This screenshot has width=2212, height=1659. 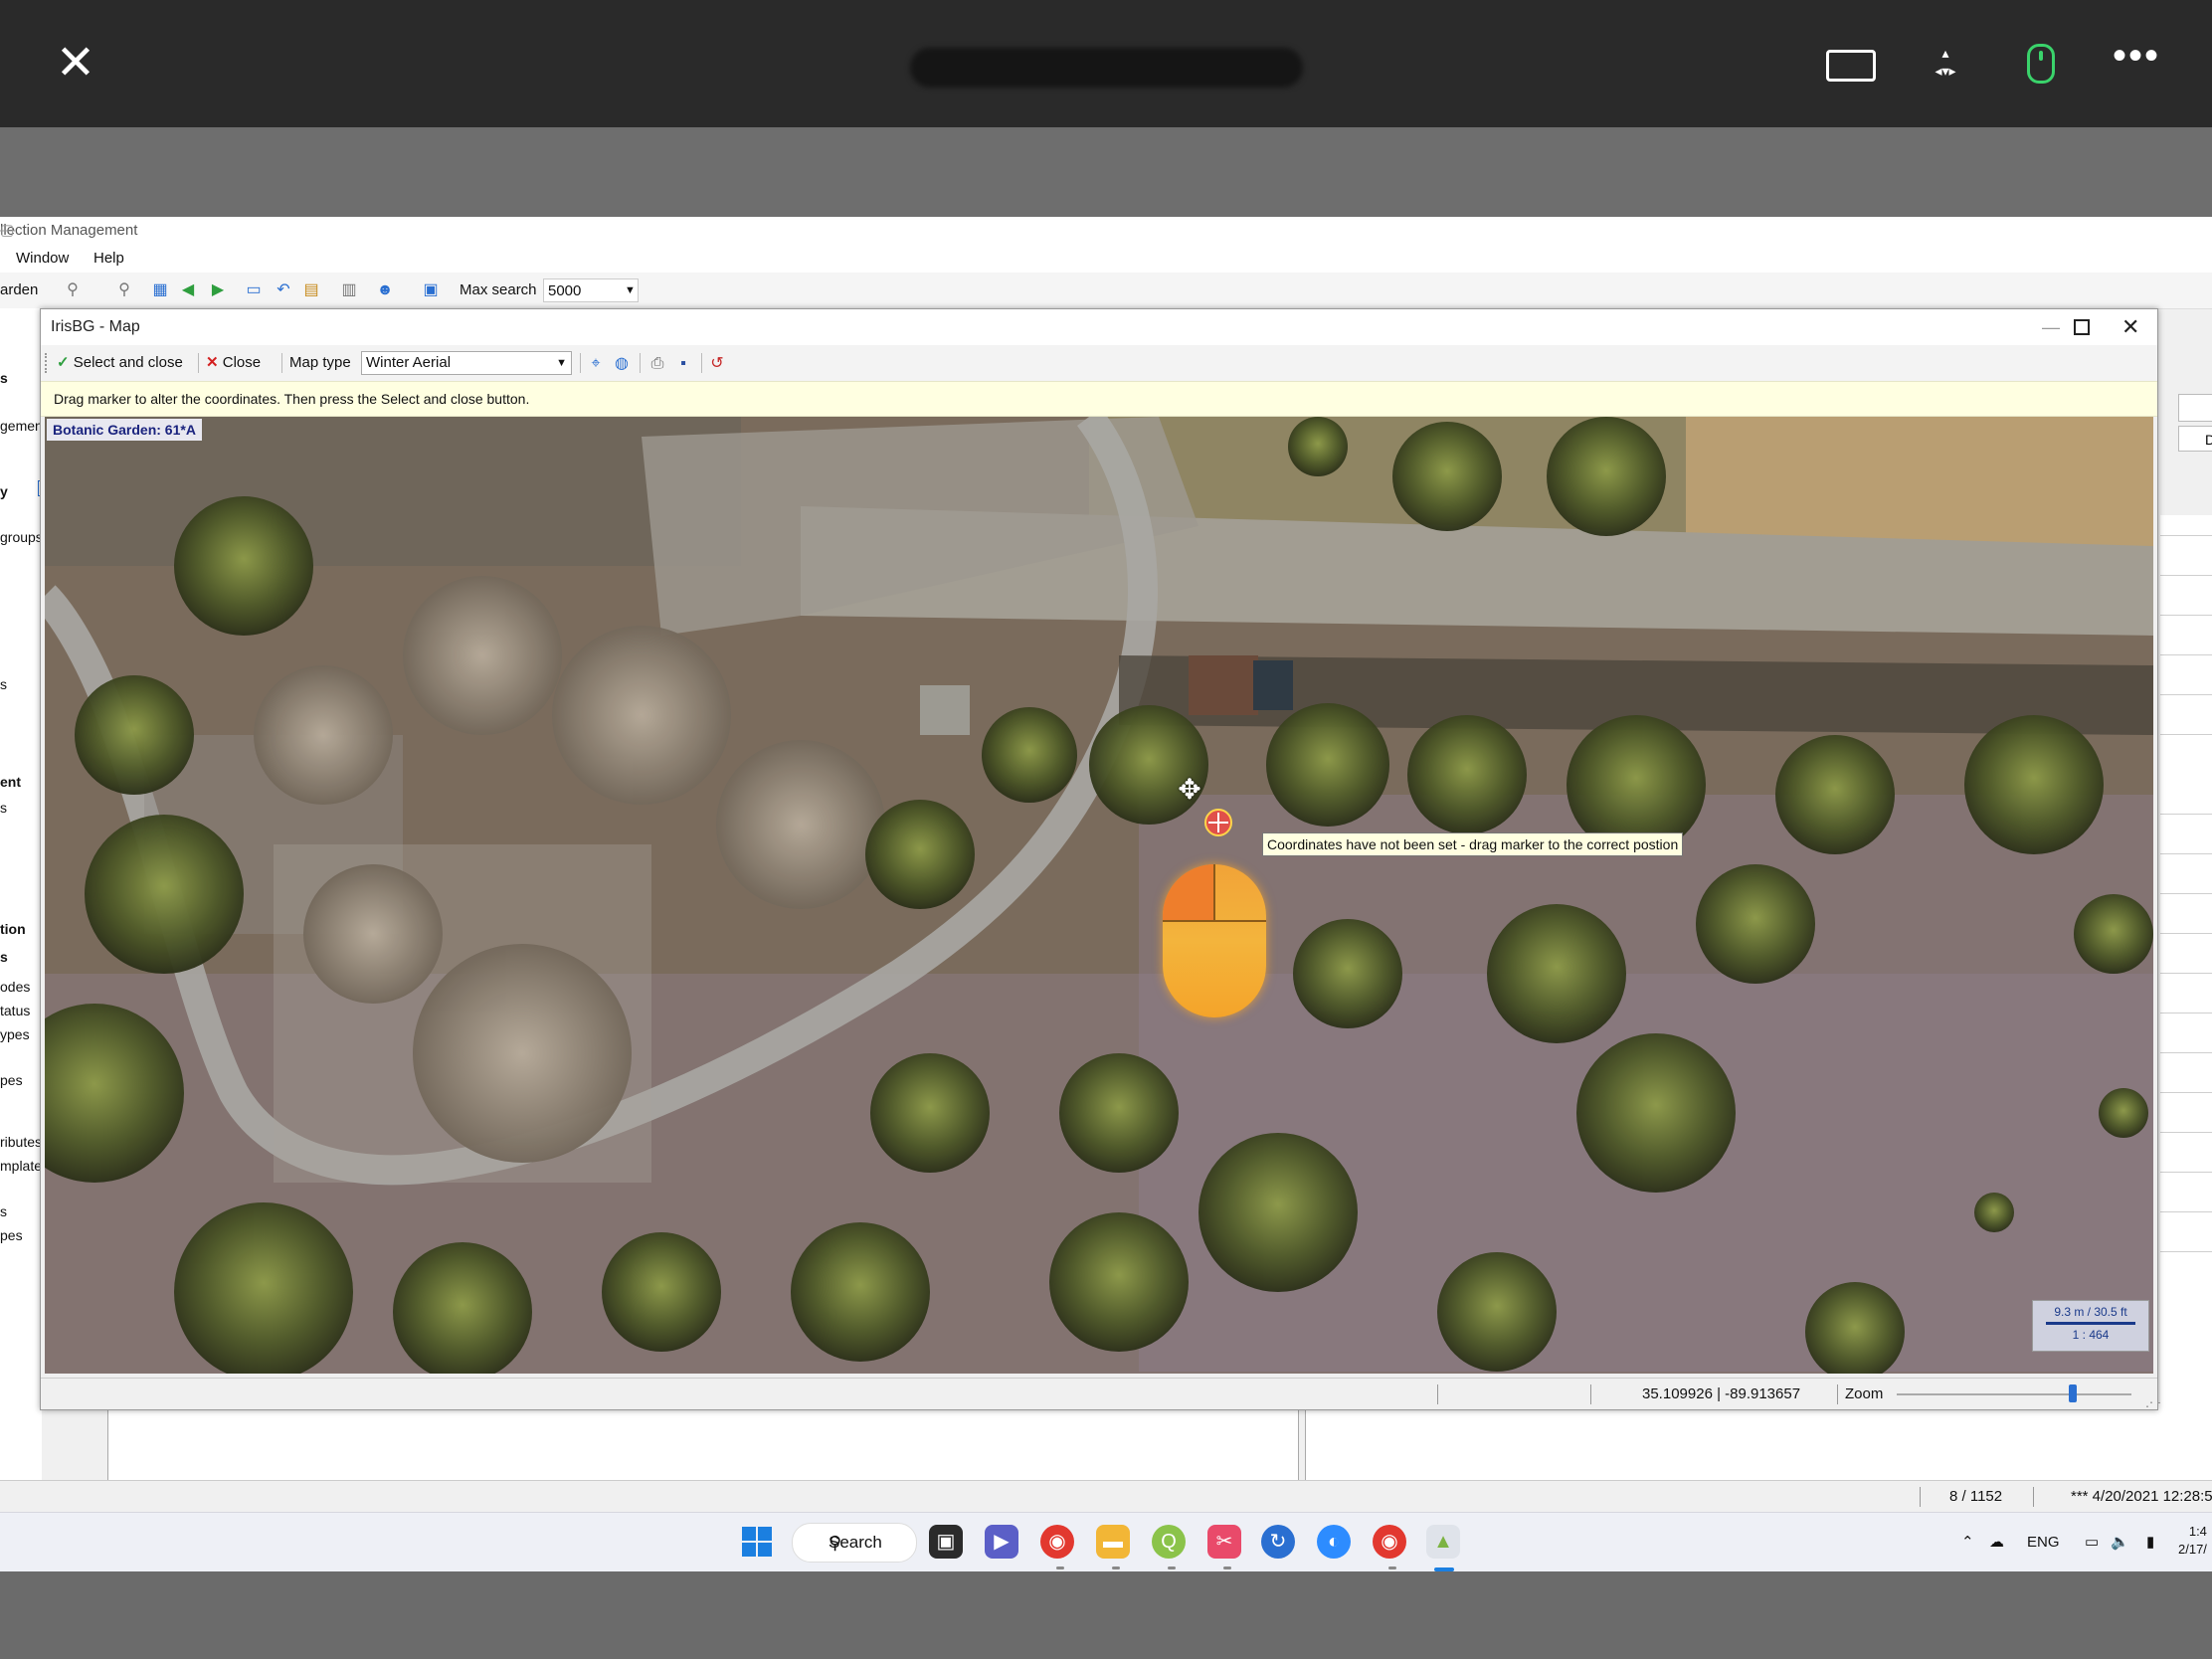 I want to click on teams-icon: ▶, so click(x=1001, y=1542).